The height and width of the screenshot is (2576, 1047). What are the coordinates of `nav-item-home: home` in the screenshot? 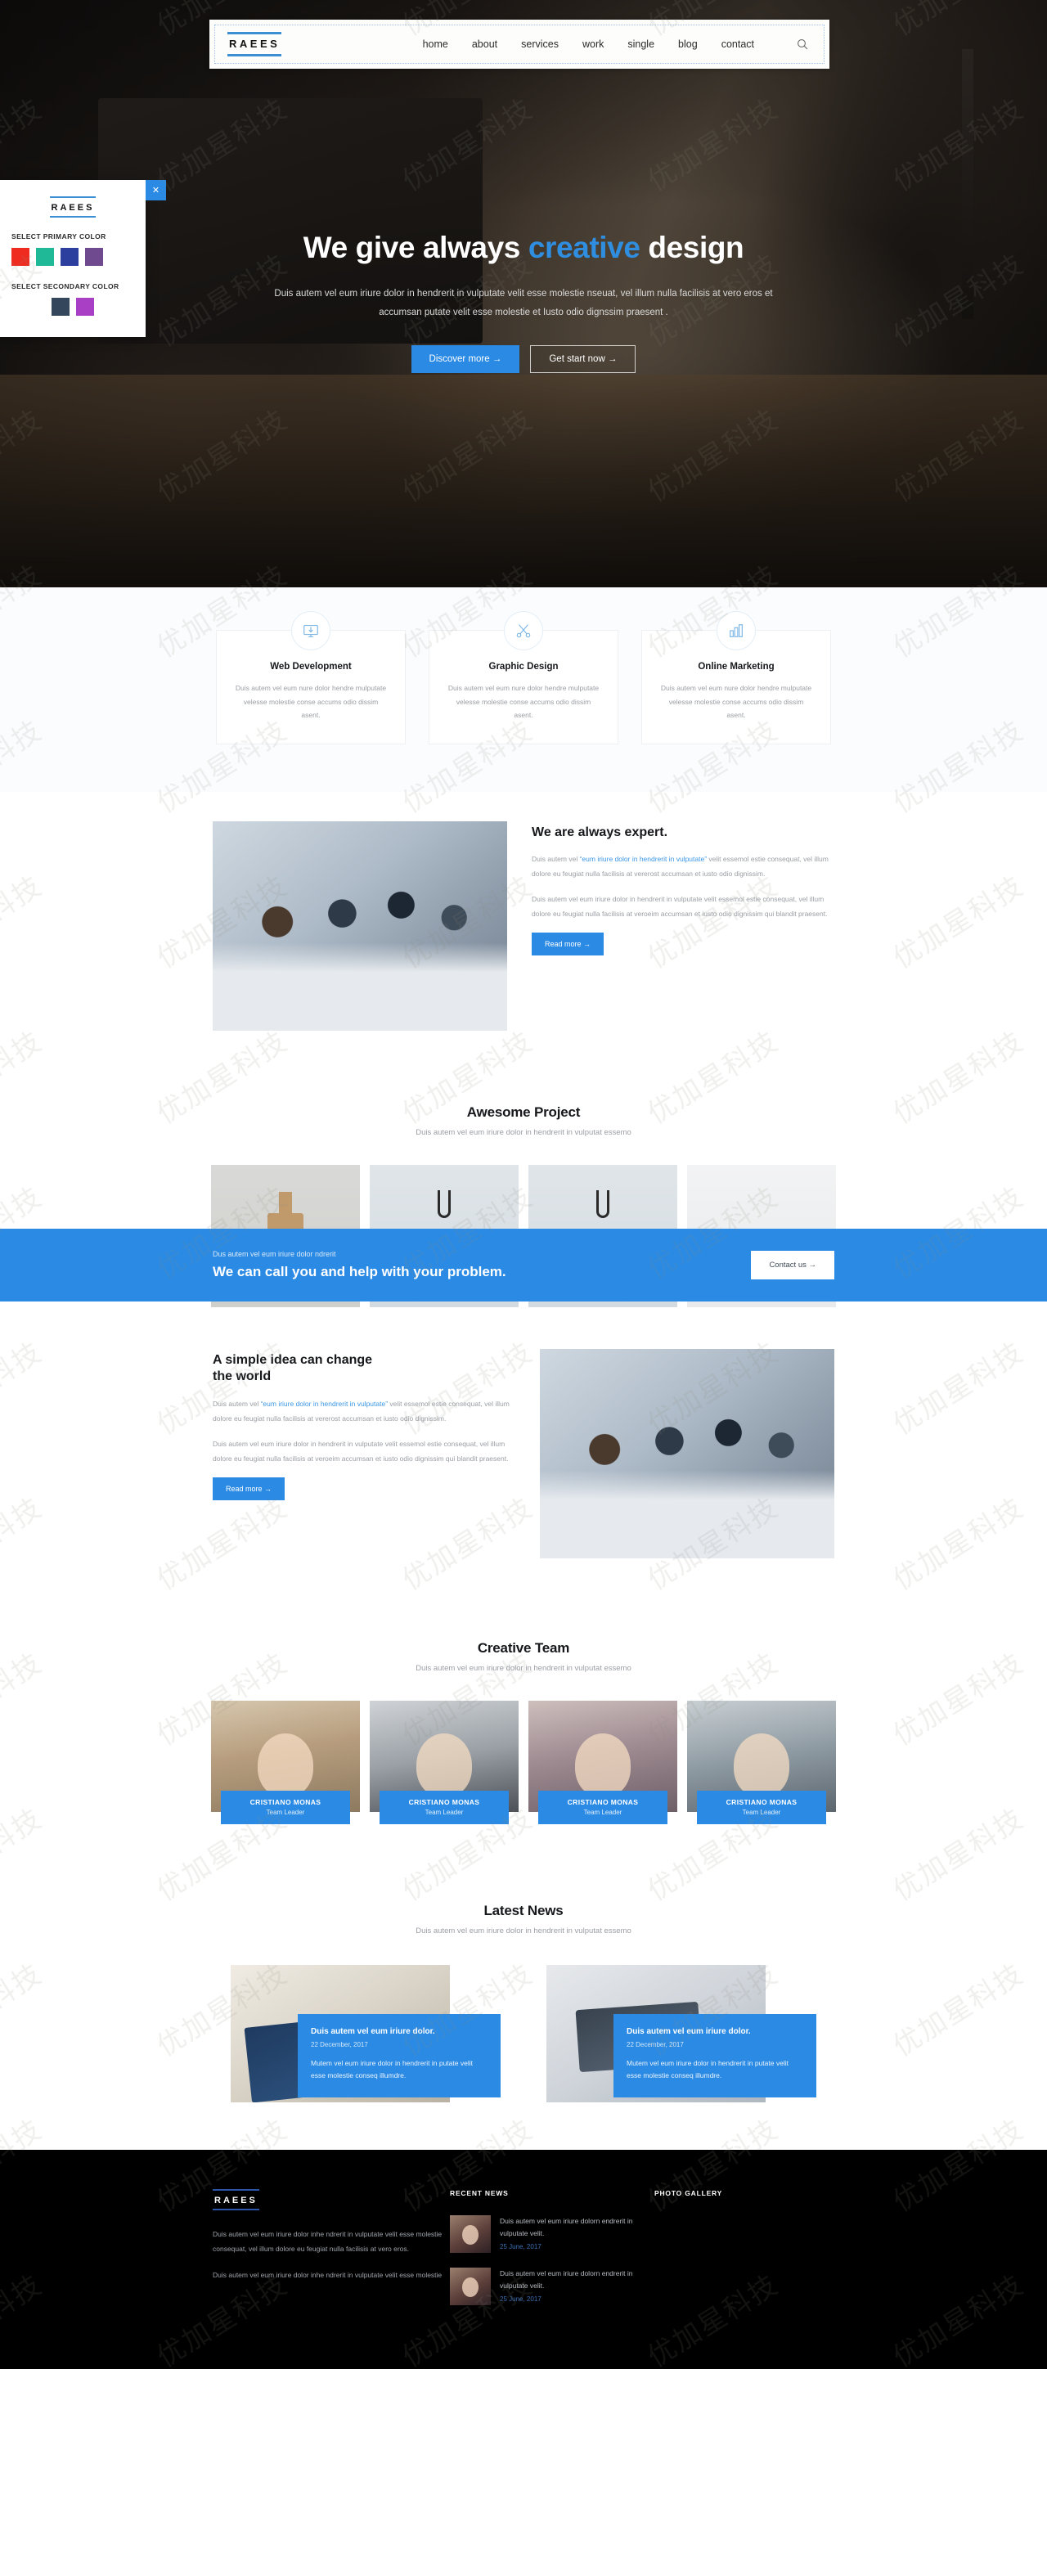 It's located at (436, 44).